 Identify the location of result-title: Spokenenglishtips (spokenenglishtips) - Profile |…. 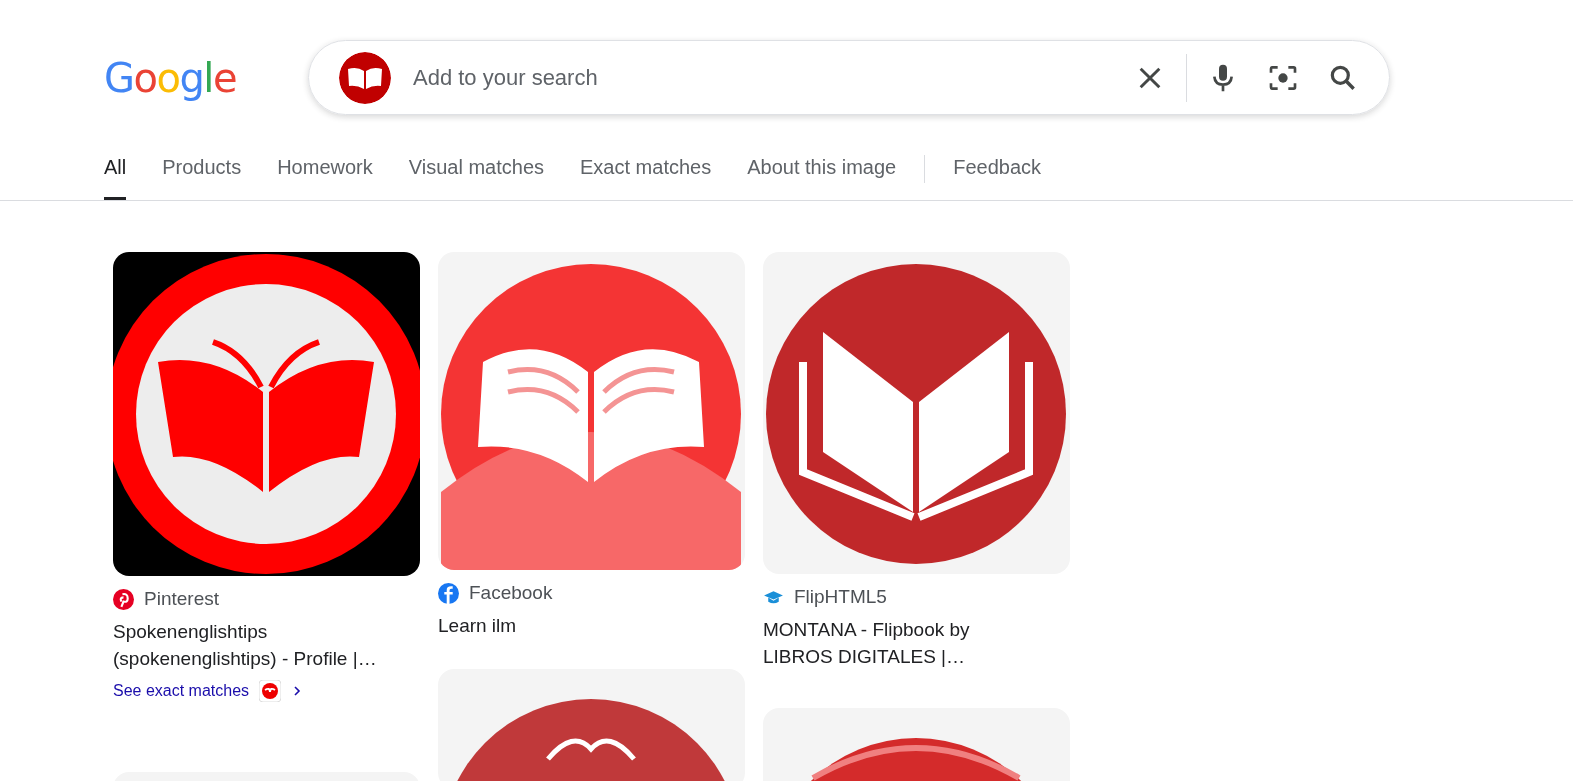
(266, 645).